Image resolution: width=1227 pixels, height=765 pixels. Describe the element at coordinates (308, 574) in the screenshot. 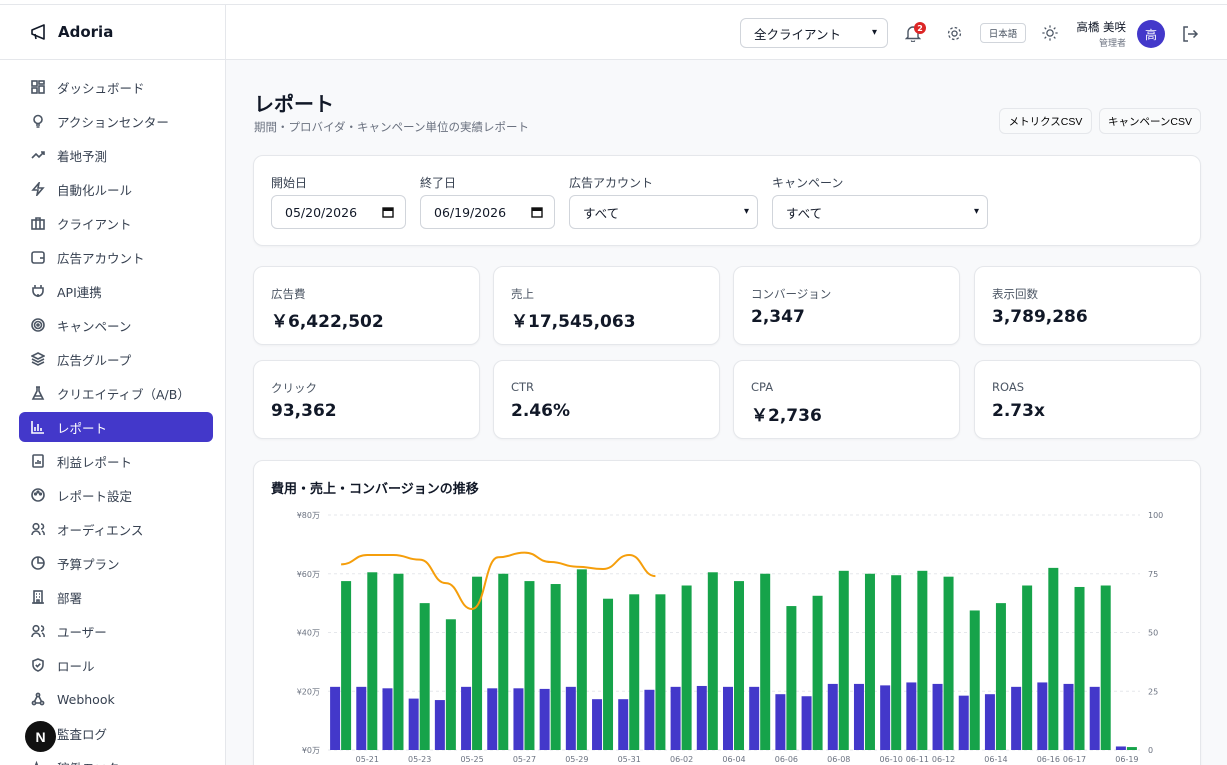

I see `y-left-tick-label: ¥60万` at that location.